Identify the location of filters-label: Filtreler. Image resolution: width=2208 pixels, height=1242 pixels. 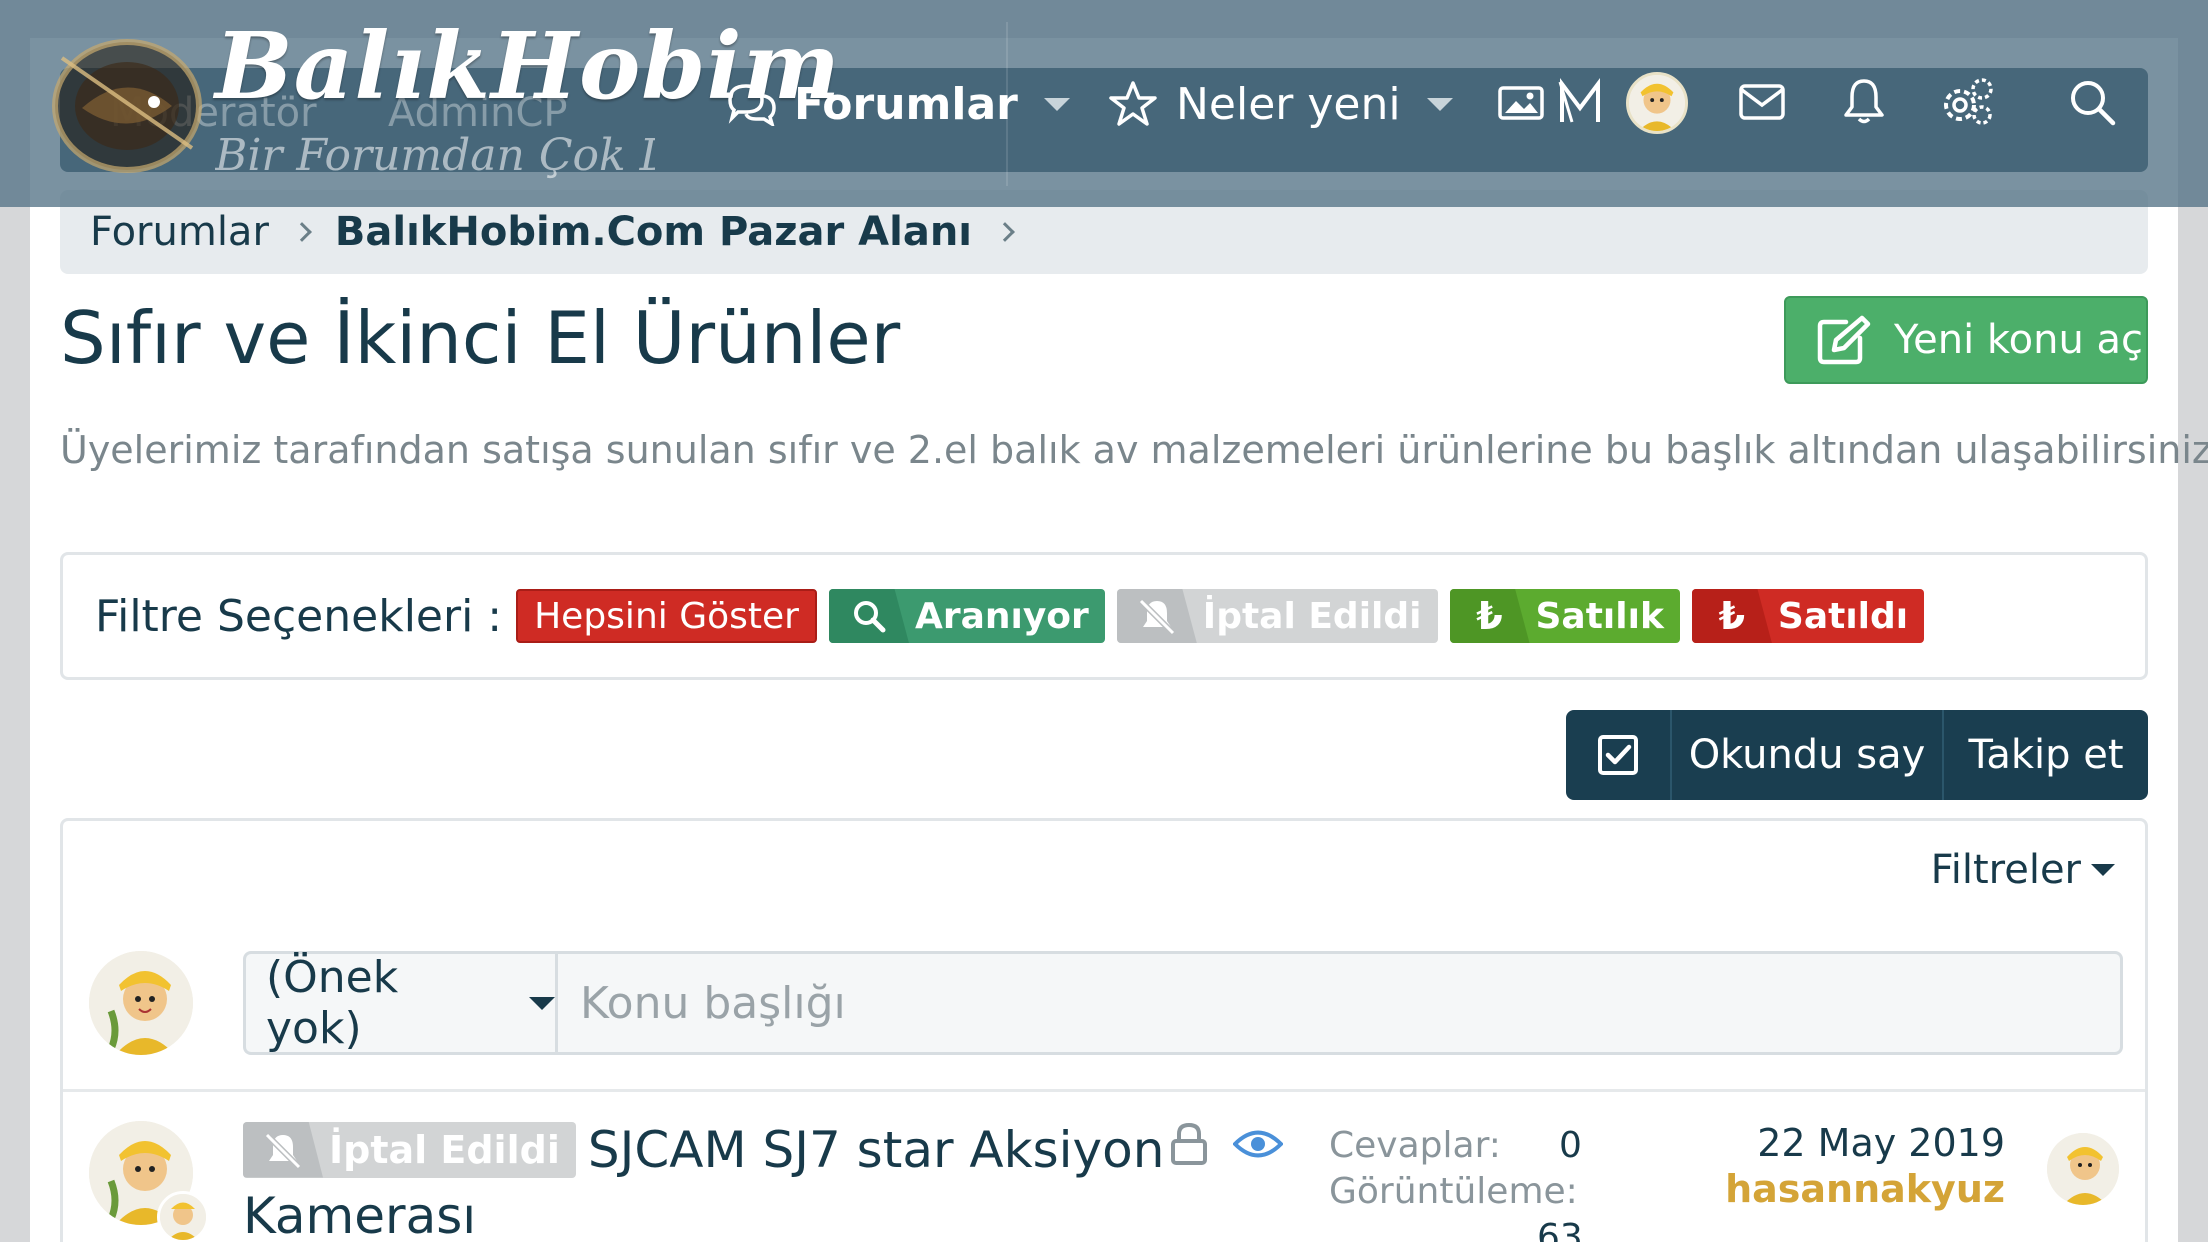
(2005, 870).